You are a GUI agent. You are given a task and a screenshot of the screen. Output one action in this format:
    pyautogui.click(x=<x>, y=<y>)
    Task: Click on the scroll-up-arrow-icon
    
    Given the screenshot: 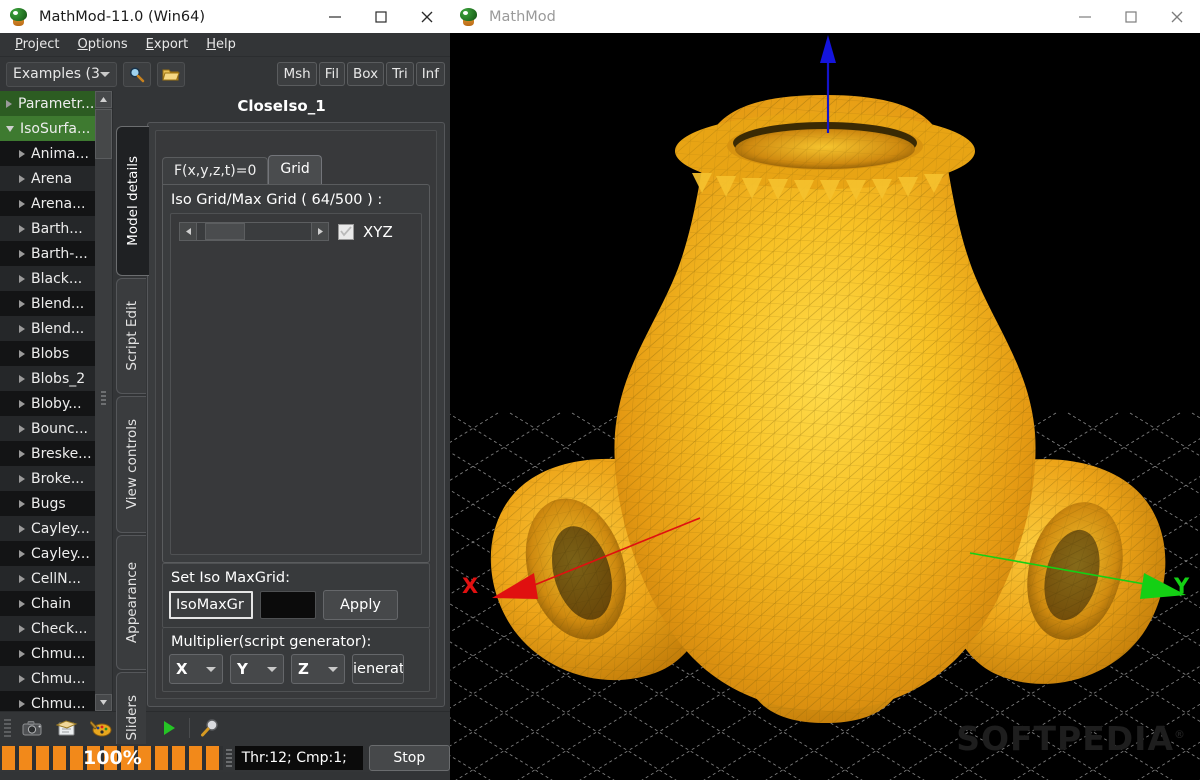 What is the action you would take?
    pyautogui.click(x=103, y=99)
    